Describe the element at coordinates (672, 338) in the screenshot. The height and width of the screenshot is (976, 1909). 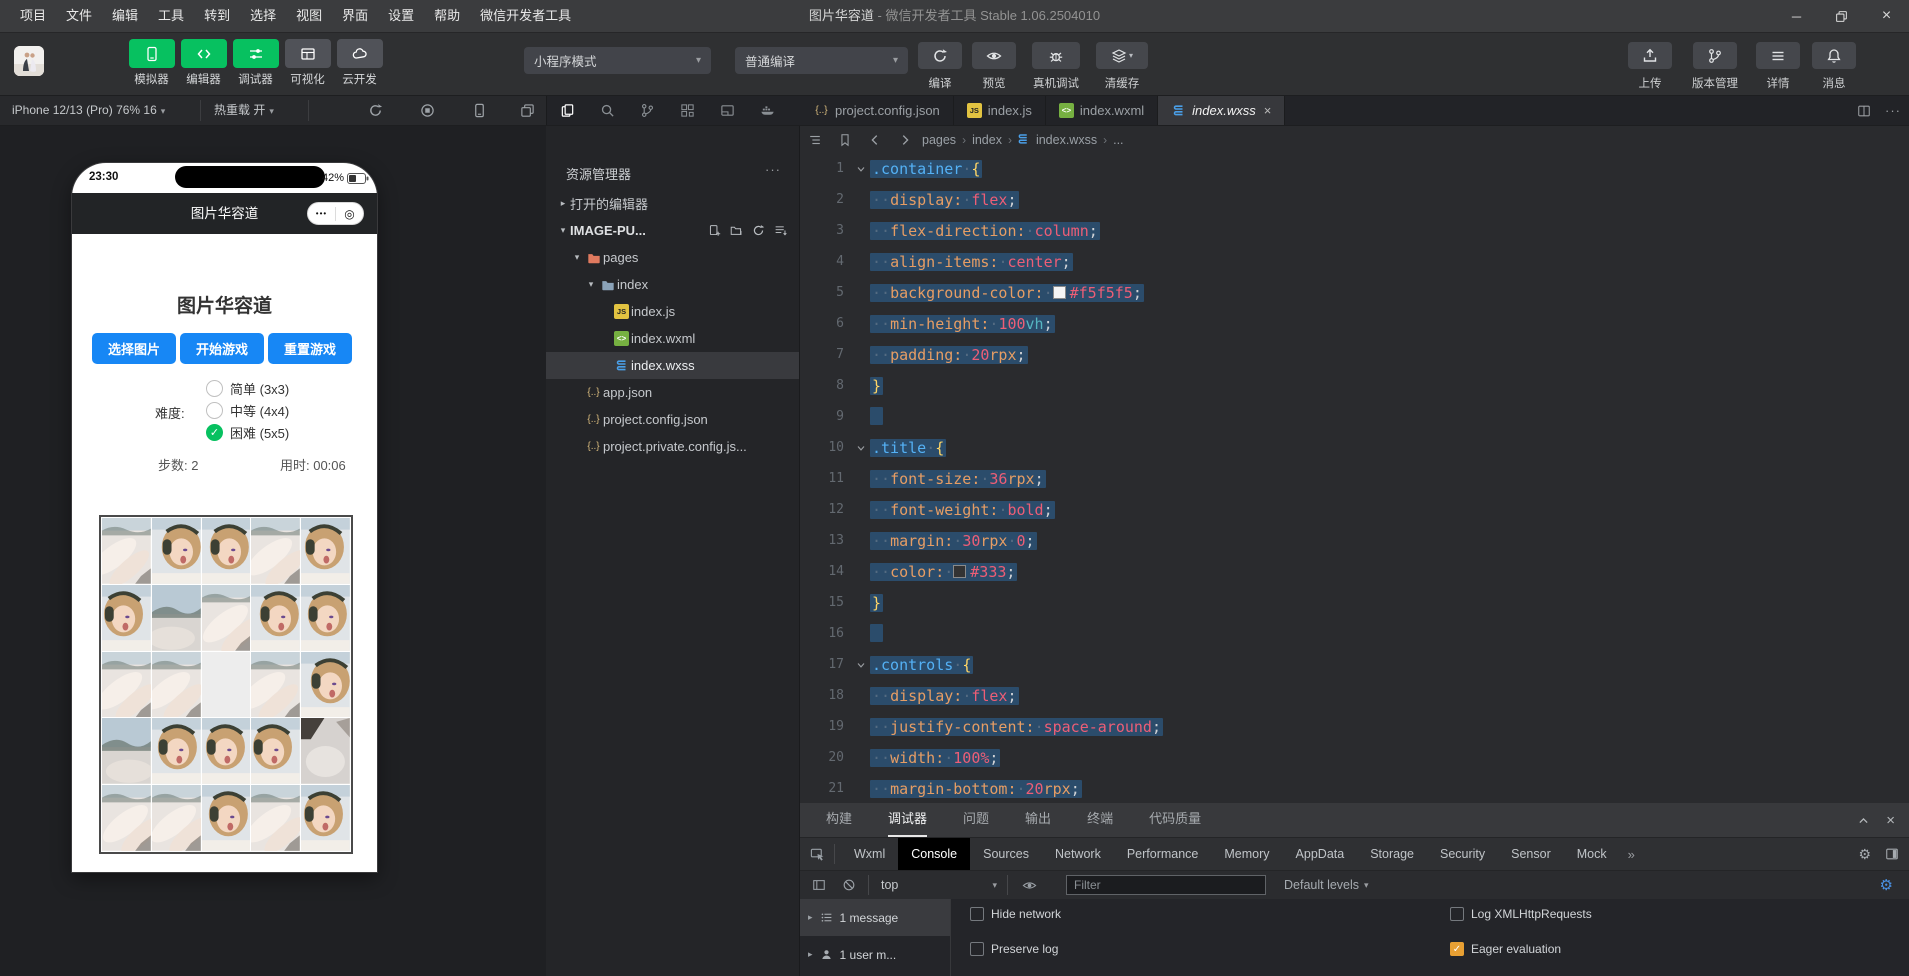
I see `tree-item-index.wxml: <> index.wxml` at that location.